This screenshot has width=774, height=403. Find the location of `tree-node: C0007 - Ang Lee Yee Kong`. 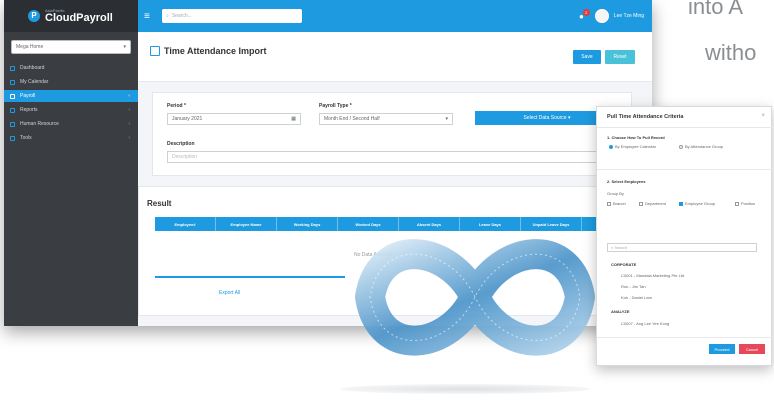

tree-node: C0007 - Ang Lee Yee Kong is located at coordinates (645, 323).